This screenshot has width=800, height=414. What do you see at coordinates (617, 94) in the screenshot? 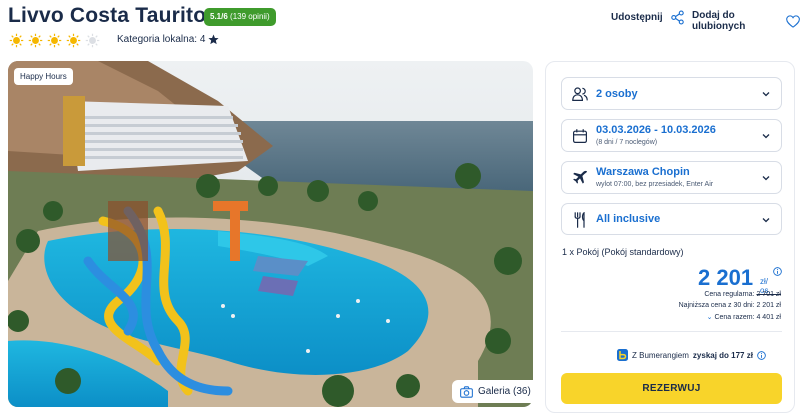
I see `travelers-value: 2 osoby` at bounding box center [617, 94].